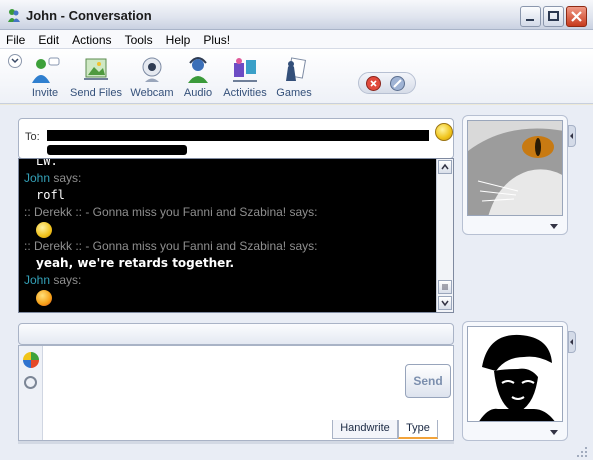  Describe the element at coordinates (530, 16) in the screenshot. I see `minimize-button` at that location.